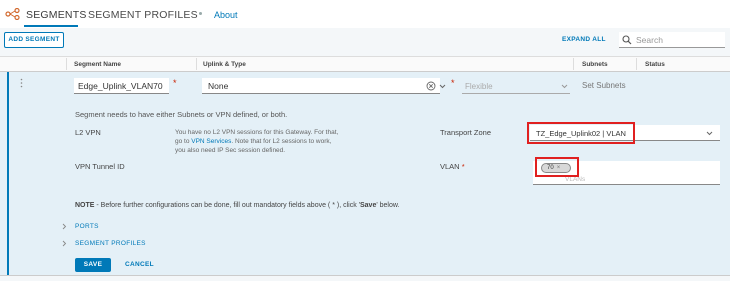 The height and width of the screenshot is (281, 730). I want to click on row-actions-icon, so click(21, 83).